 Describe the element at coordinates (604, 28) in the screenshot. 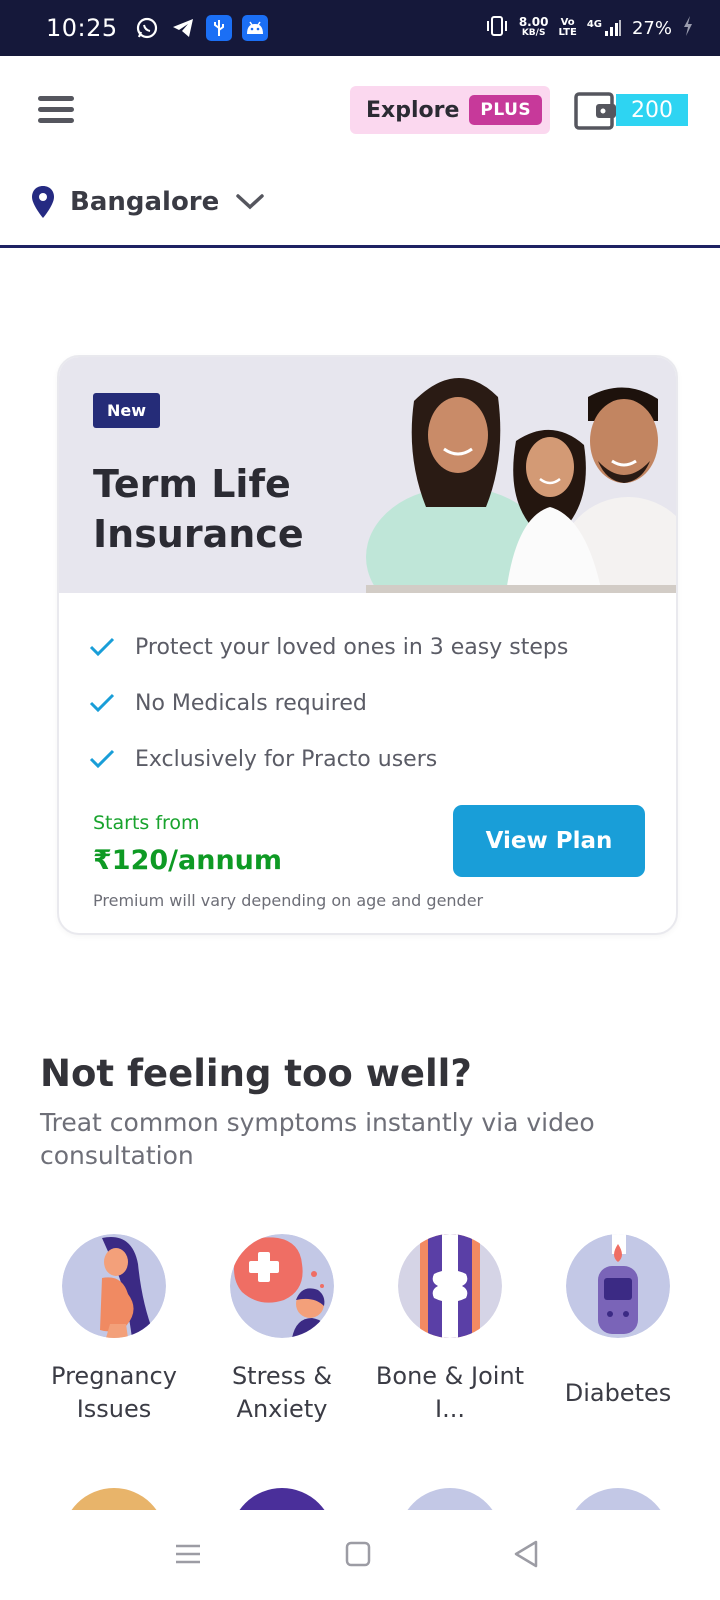

I see `signal-icon: 4G` at that location.